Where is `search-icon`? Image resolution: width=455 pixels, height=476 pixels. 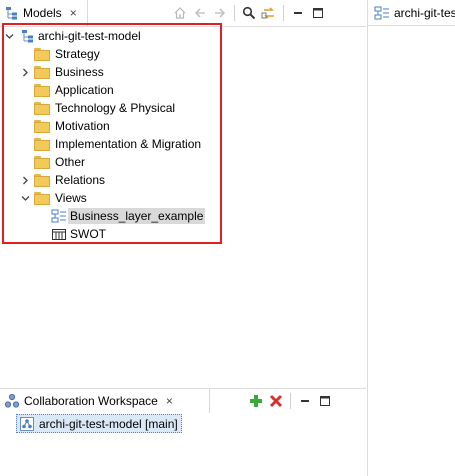 search-icon is located at coordinates (249, 13).